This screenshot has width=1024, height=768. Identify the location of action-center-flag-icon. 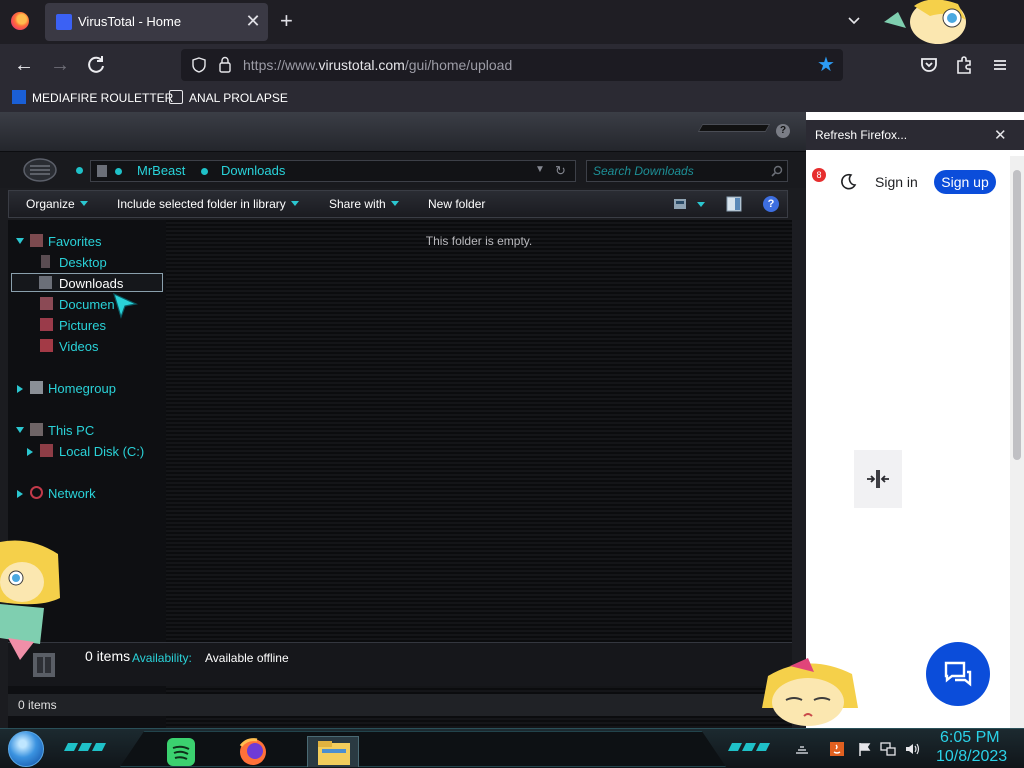
(865, 749).